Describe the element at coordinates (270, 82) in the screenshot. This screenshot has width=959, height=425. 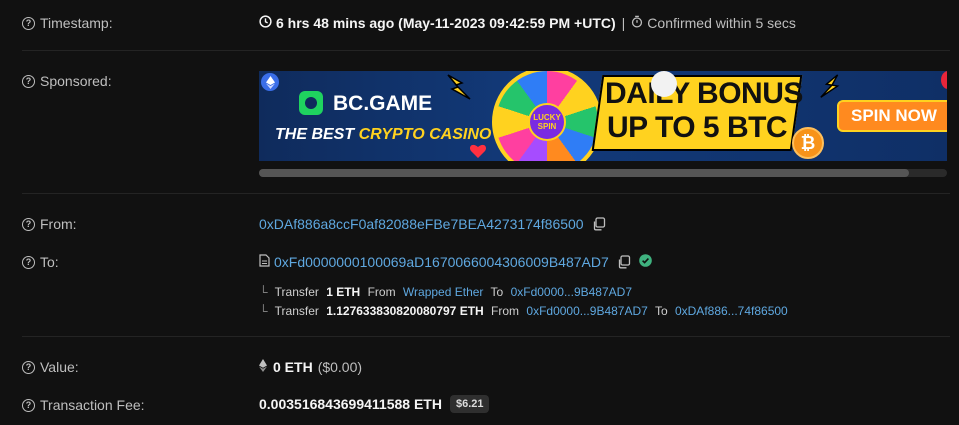
I see `ethereum-coin-icon` at that location.